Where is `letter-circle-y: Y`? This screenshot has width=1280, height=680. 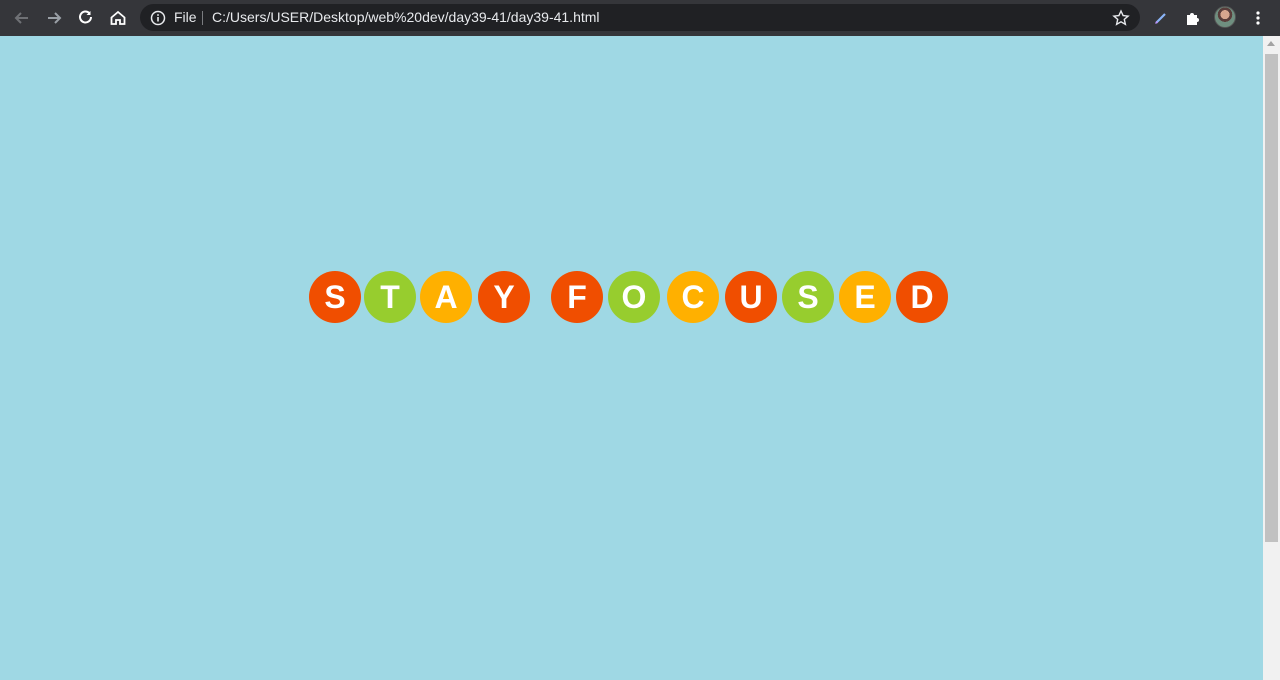
letter-circle-y: Y is located at coordinates (504, 297).